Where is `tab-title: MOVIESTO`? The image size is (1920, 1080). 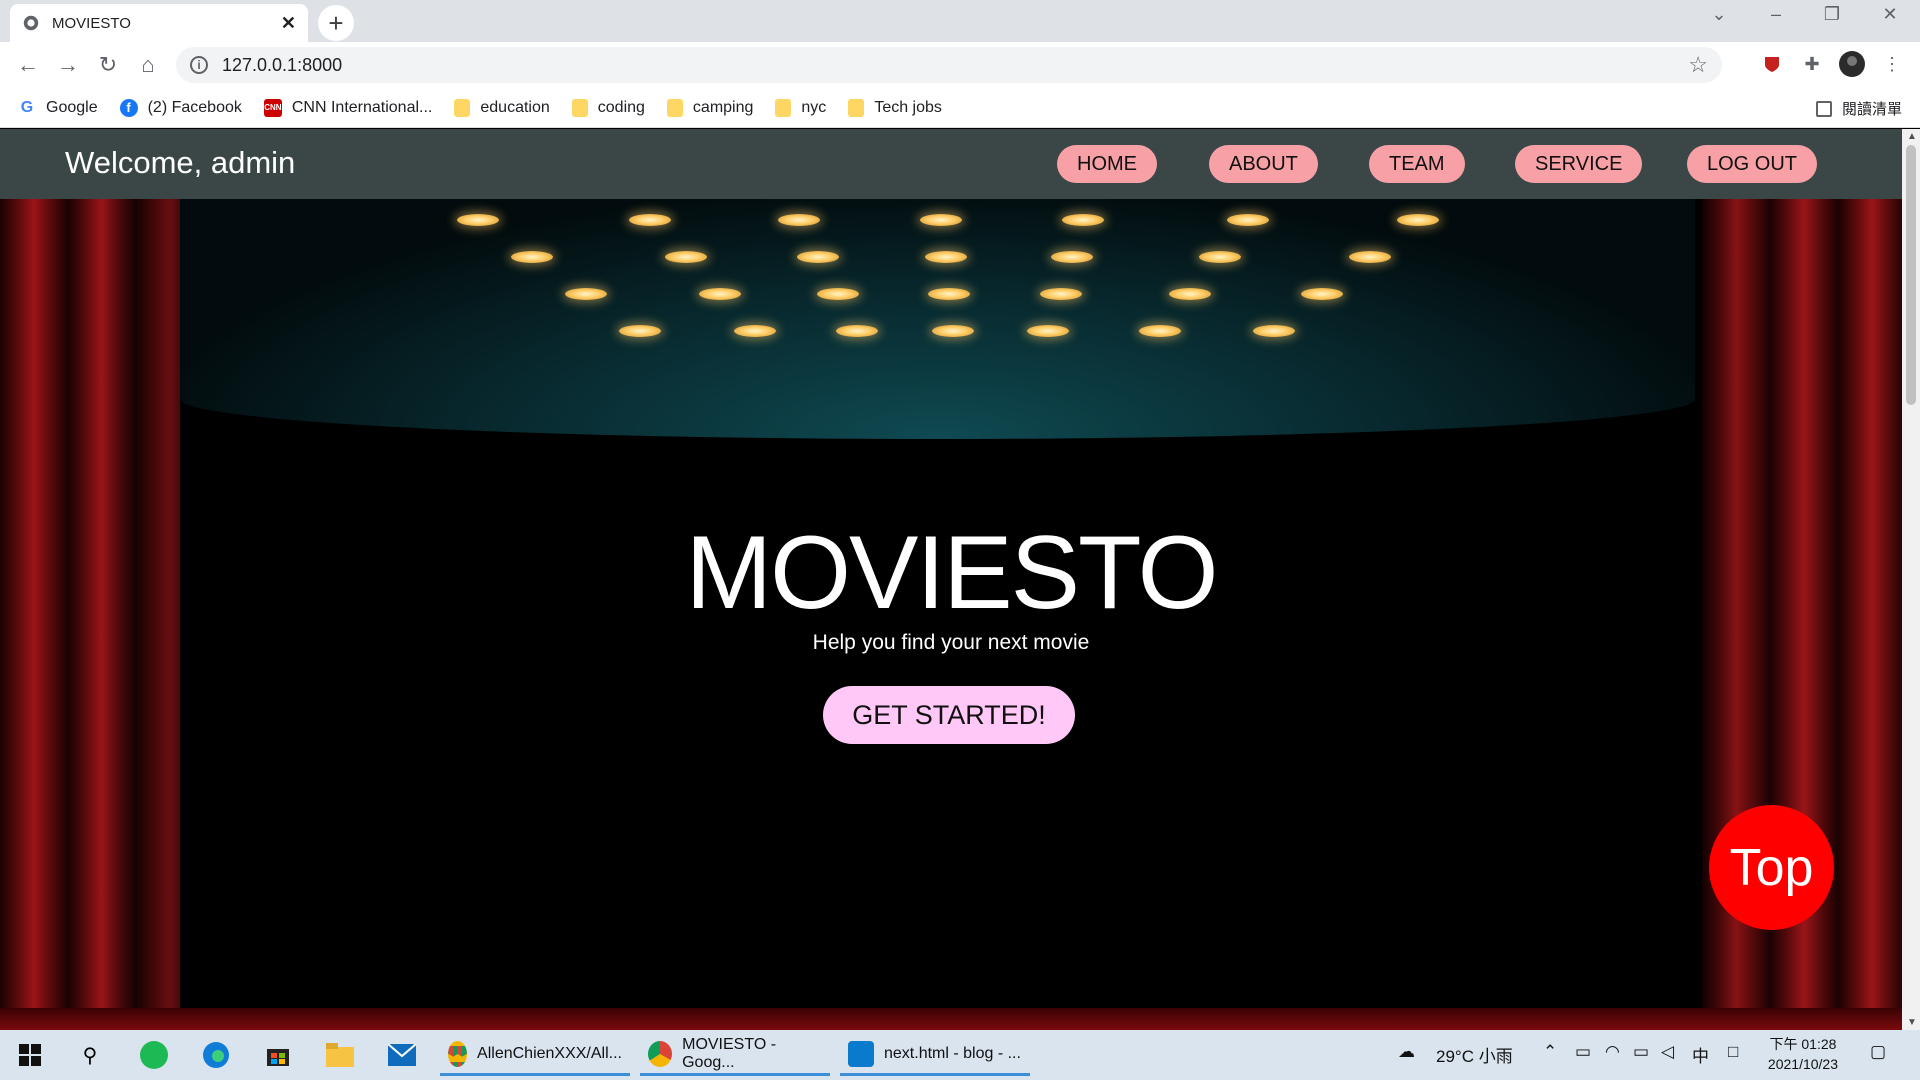 tab-title: MOVIESTO is located at coordinates (91, 23).